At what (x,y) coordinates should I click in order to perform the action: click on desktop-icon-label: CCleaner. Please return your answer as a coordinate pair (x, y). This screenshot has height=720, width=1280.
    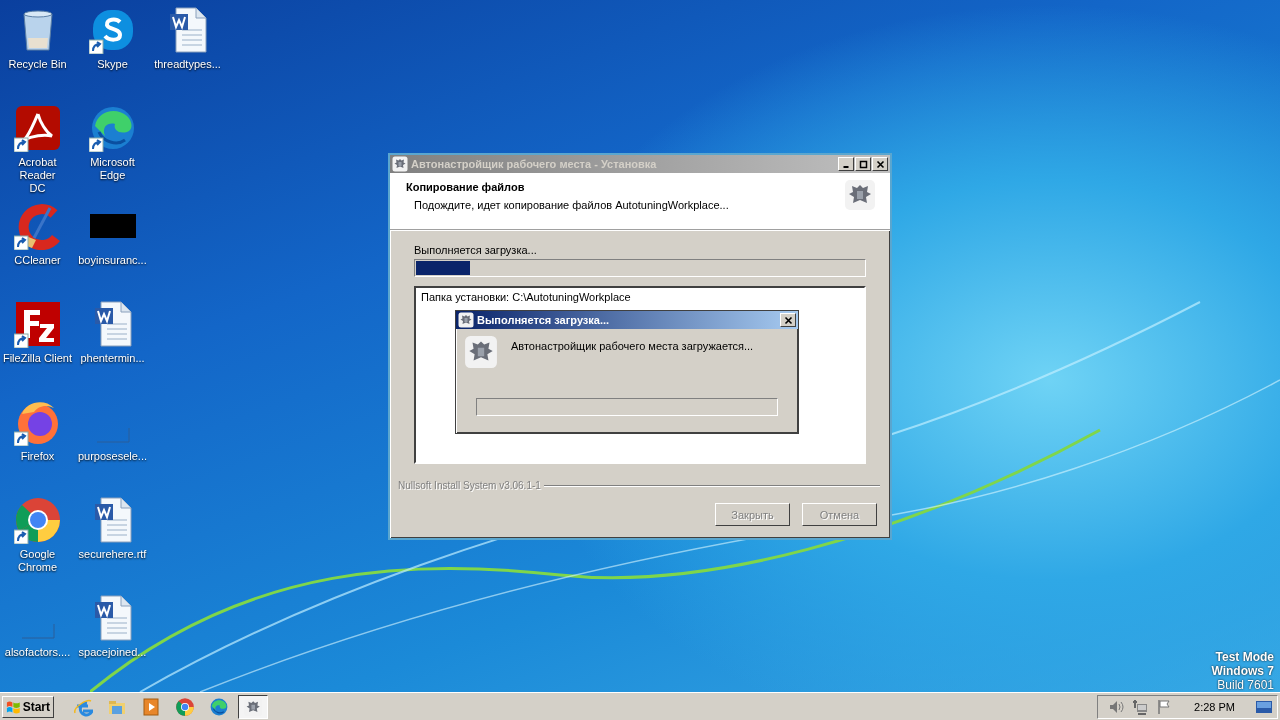
    Looking at the image, I should click on (37, 260).